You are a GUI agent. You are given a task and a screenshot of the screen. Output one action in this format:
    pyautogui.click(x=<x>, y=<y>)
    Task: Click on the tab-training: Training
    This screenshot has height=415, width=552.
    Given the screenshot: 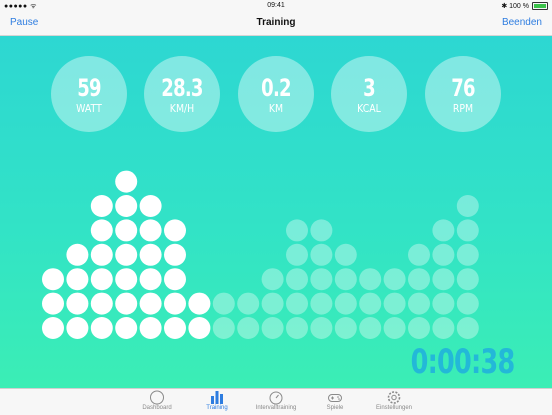 What is the action you would take?
    pyautogui.click(x=217, y=400)
    